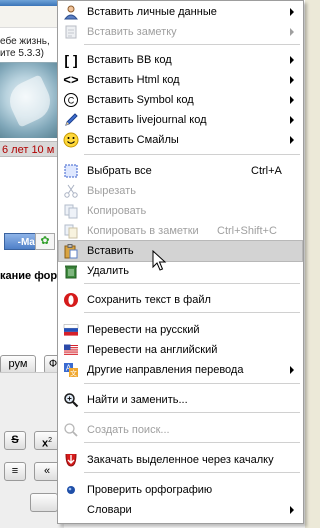  I want to click on align-button: ≡, so click(15, 471).